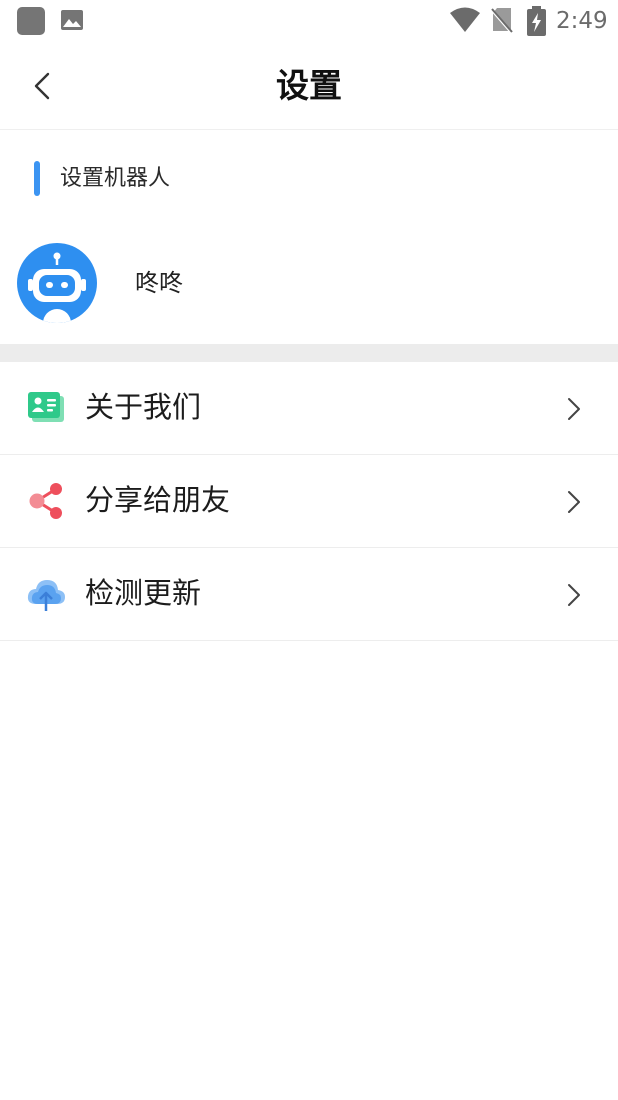 The width and height of the screenshot is (618, 1100). I want to click on section-accent-bar, so click(37, 178).